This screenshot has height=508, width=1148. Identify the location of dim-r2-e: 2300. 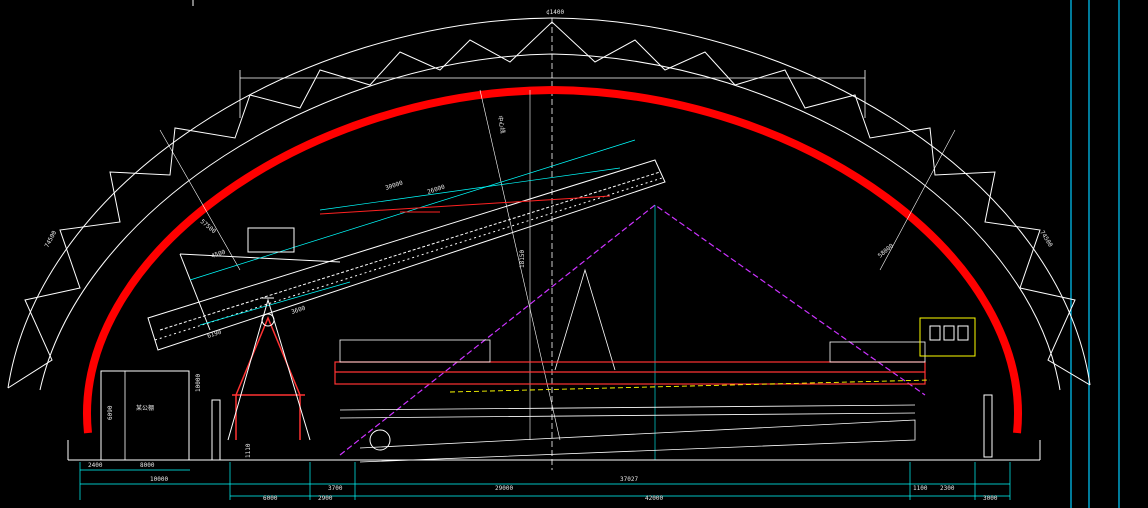
(947, 488).